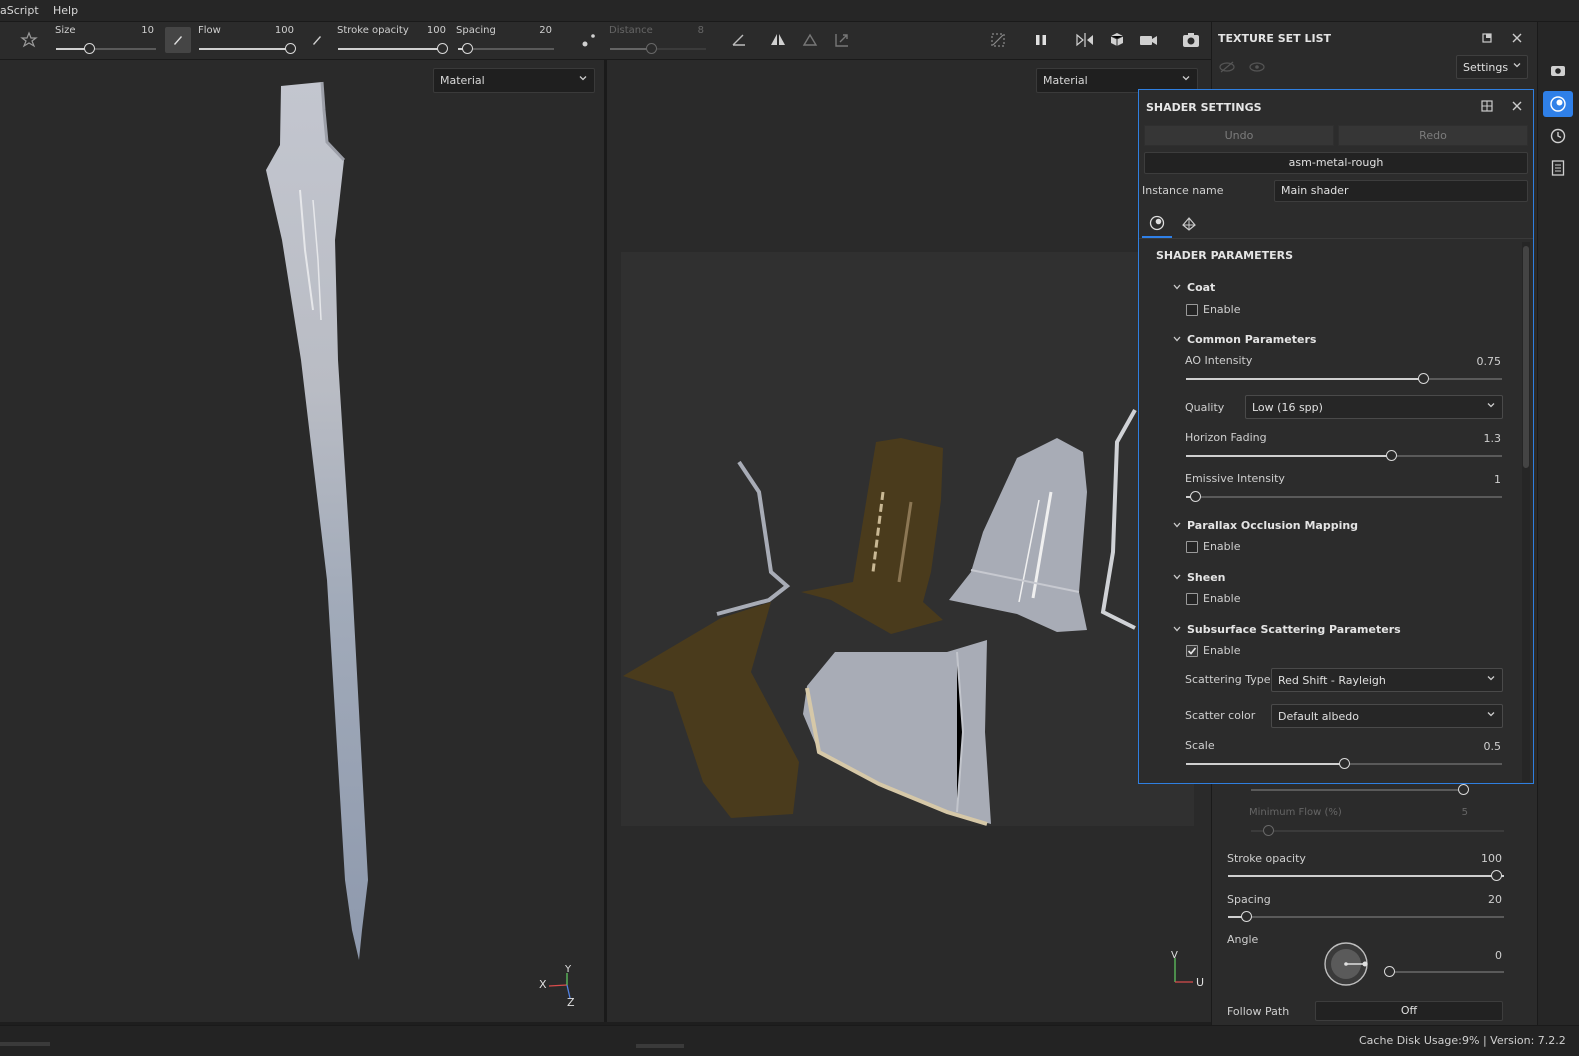  What do you see at coordinates (1387, 680) in the screenshot?
I see `scattering-type-dropdown: Red Shift - Rayleigh` at bounding box center [1387, 680].